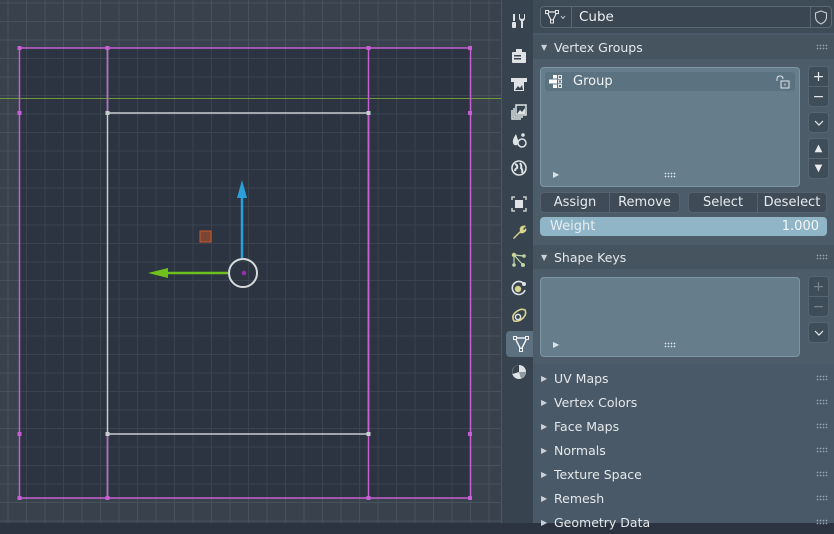 This screenshot has height=534, width=834. I want to click on vertex-group-list: Group ▶, so click(670, 127).